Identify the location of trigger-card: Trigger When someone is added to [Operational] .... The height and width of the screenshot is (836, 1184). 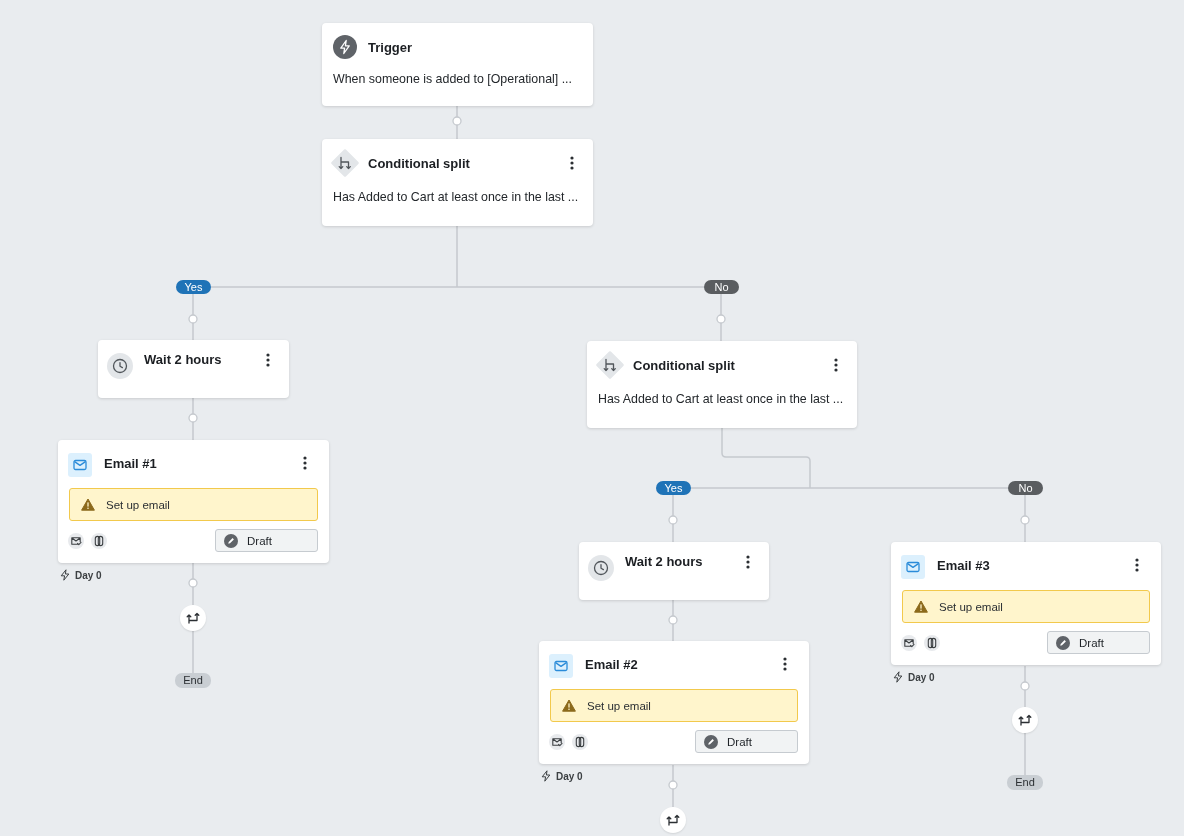
(457, 64).